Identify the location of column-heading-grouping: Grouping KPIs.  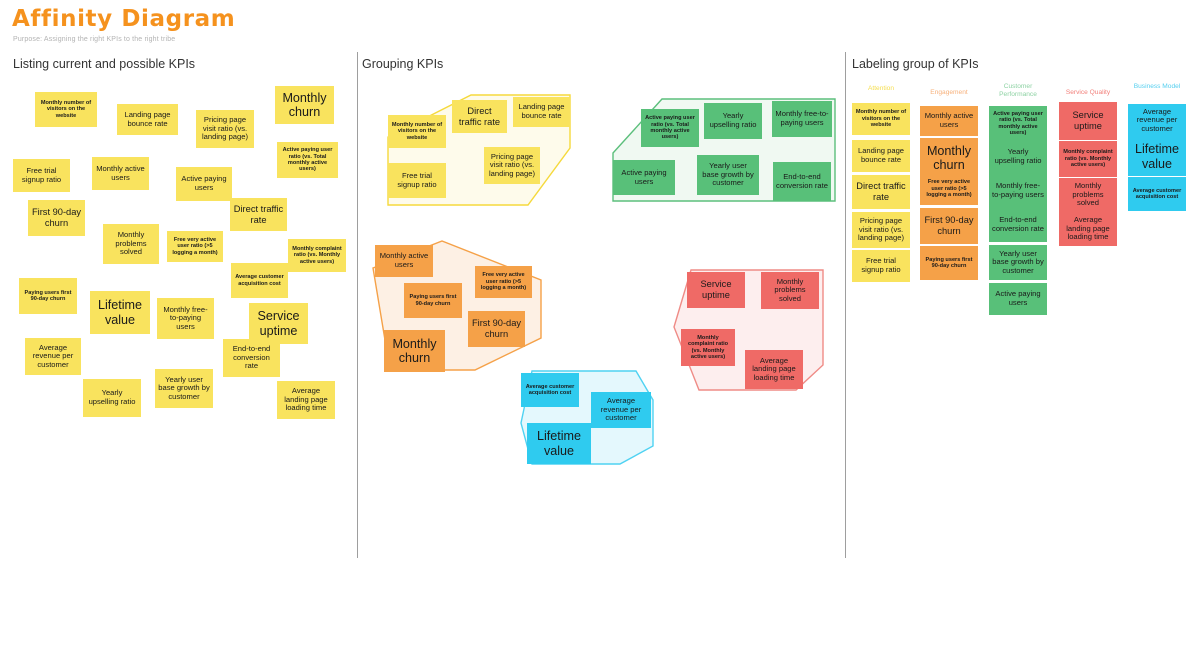
(403, 64).